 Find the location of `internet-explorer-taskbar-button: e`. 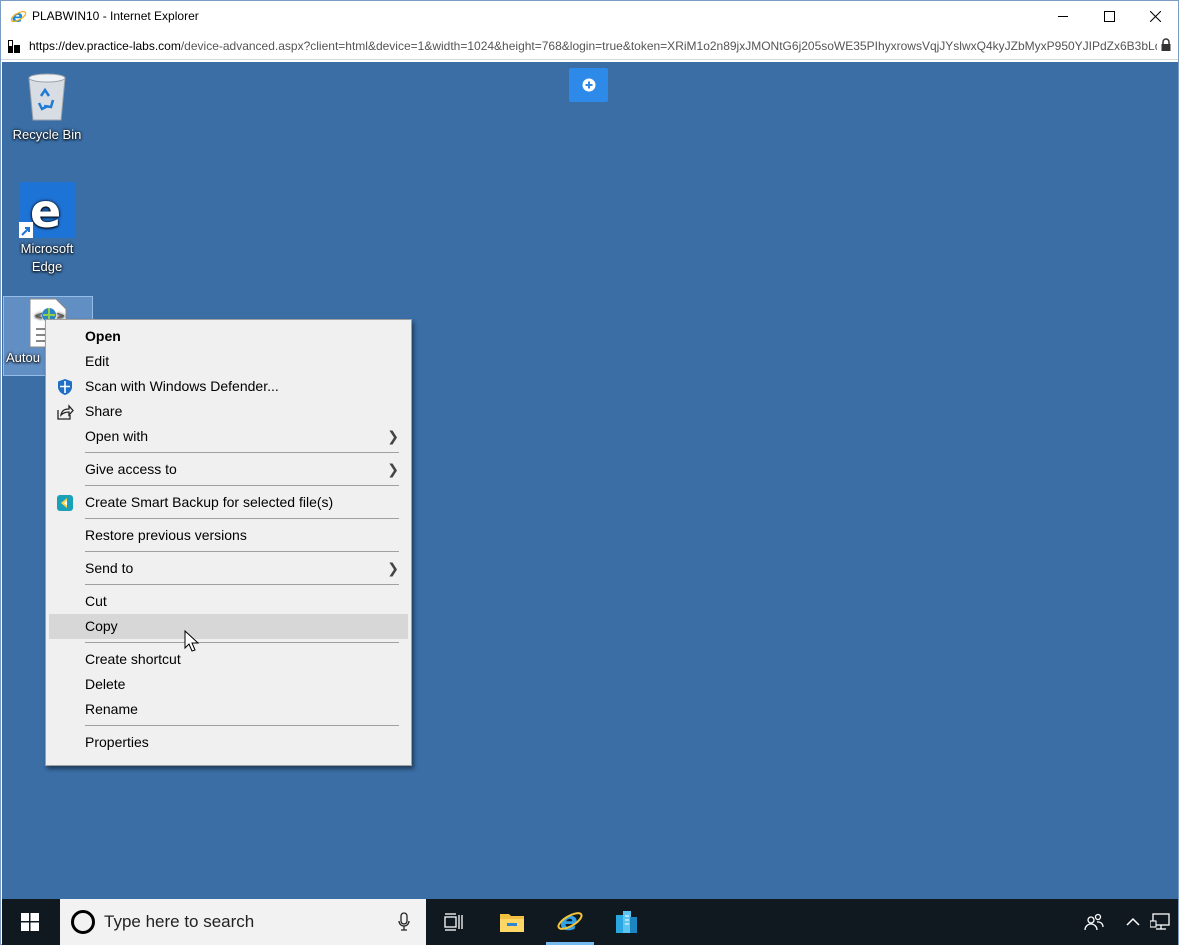

internet-explorer-taskbar-button: e is located at coordinates (570, 922).